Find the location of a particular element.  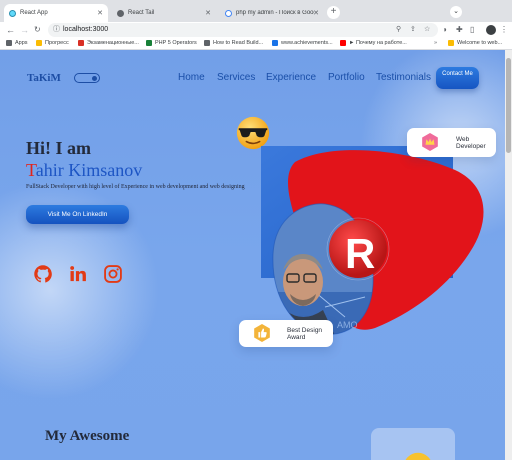

apps-grid-icon is located at coordinates (9, 43).